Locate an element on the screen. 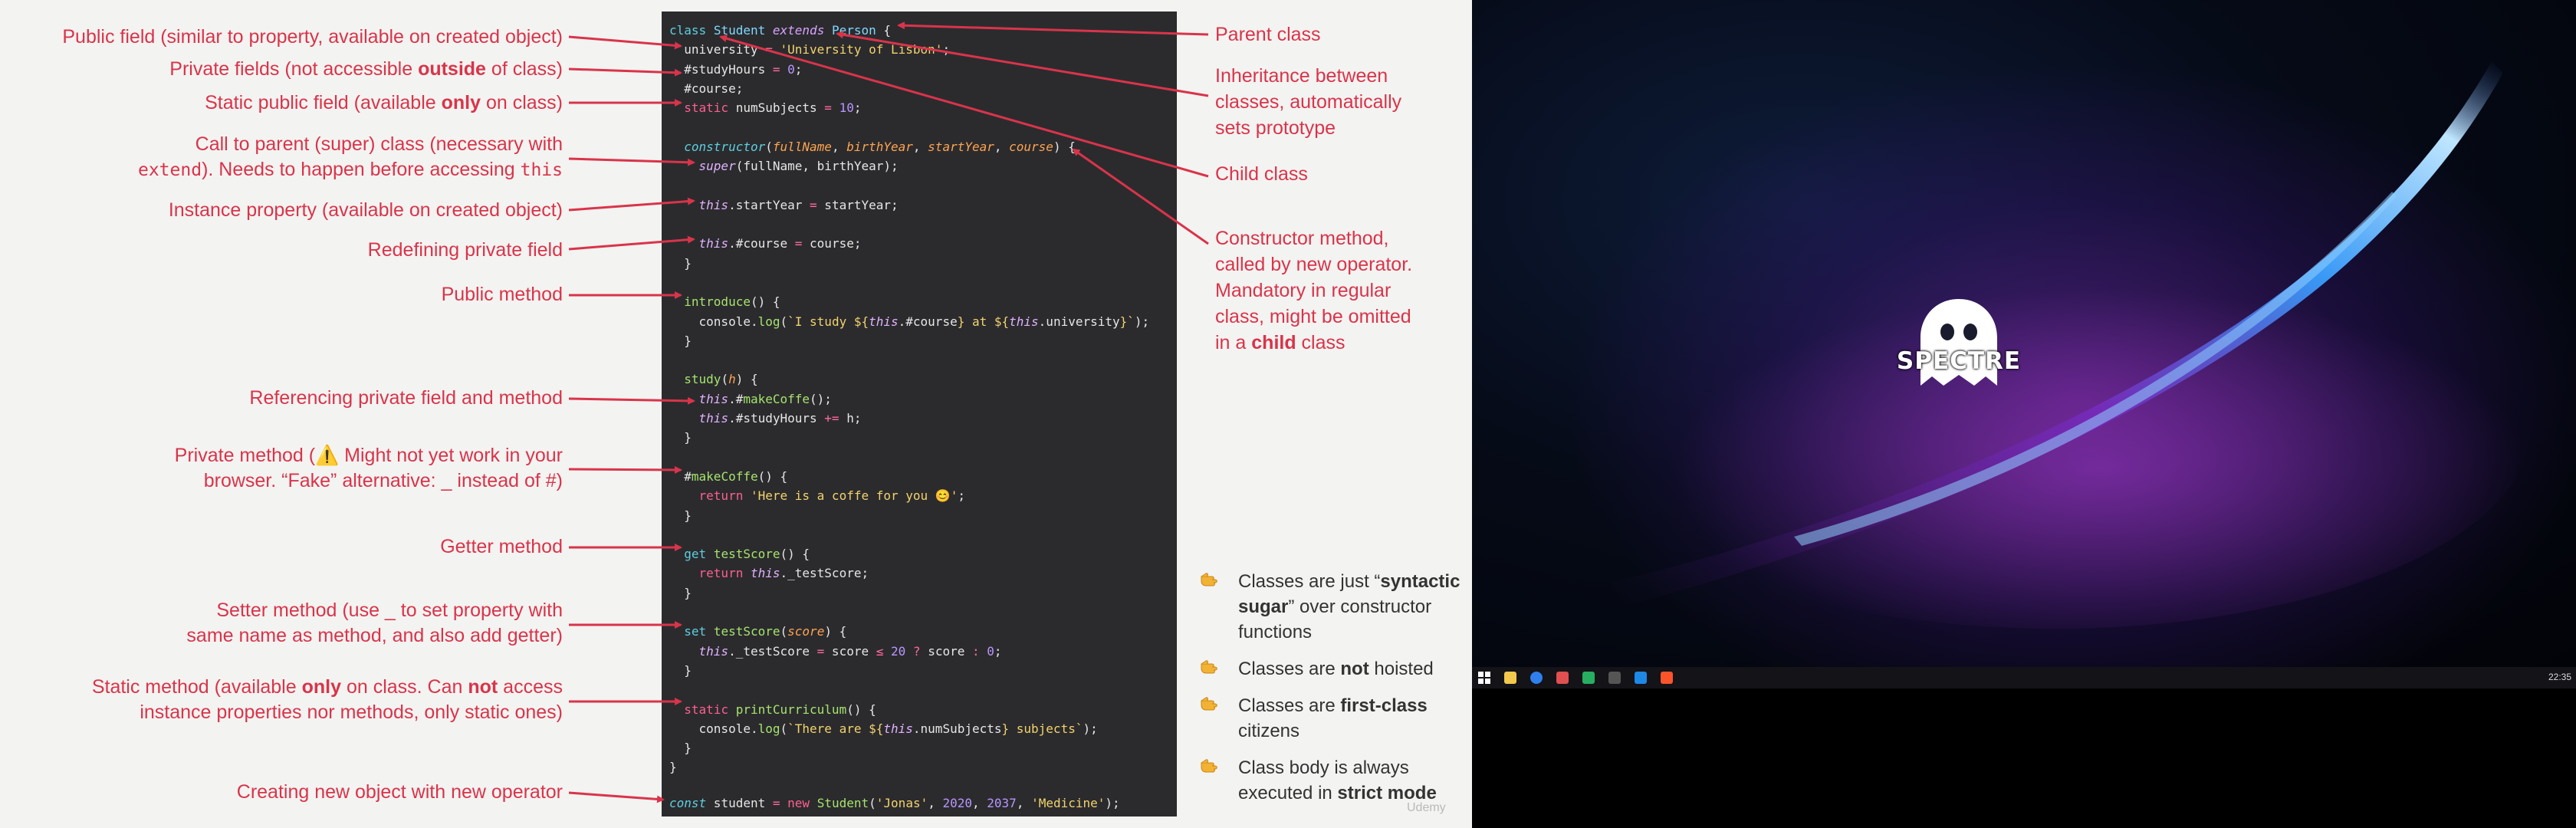  arrow-creating-object is located at coordinates (617, 797).